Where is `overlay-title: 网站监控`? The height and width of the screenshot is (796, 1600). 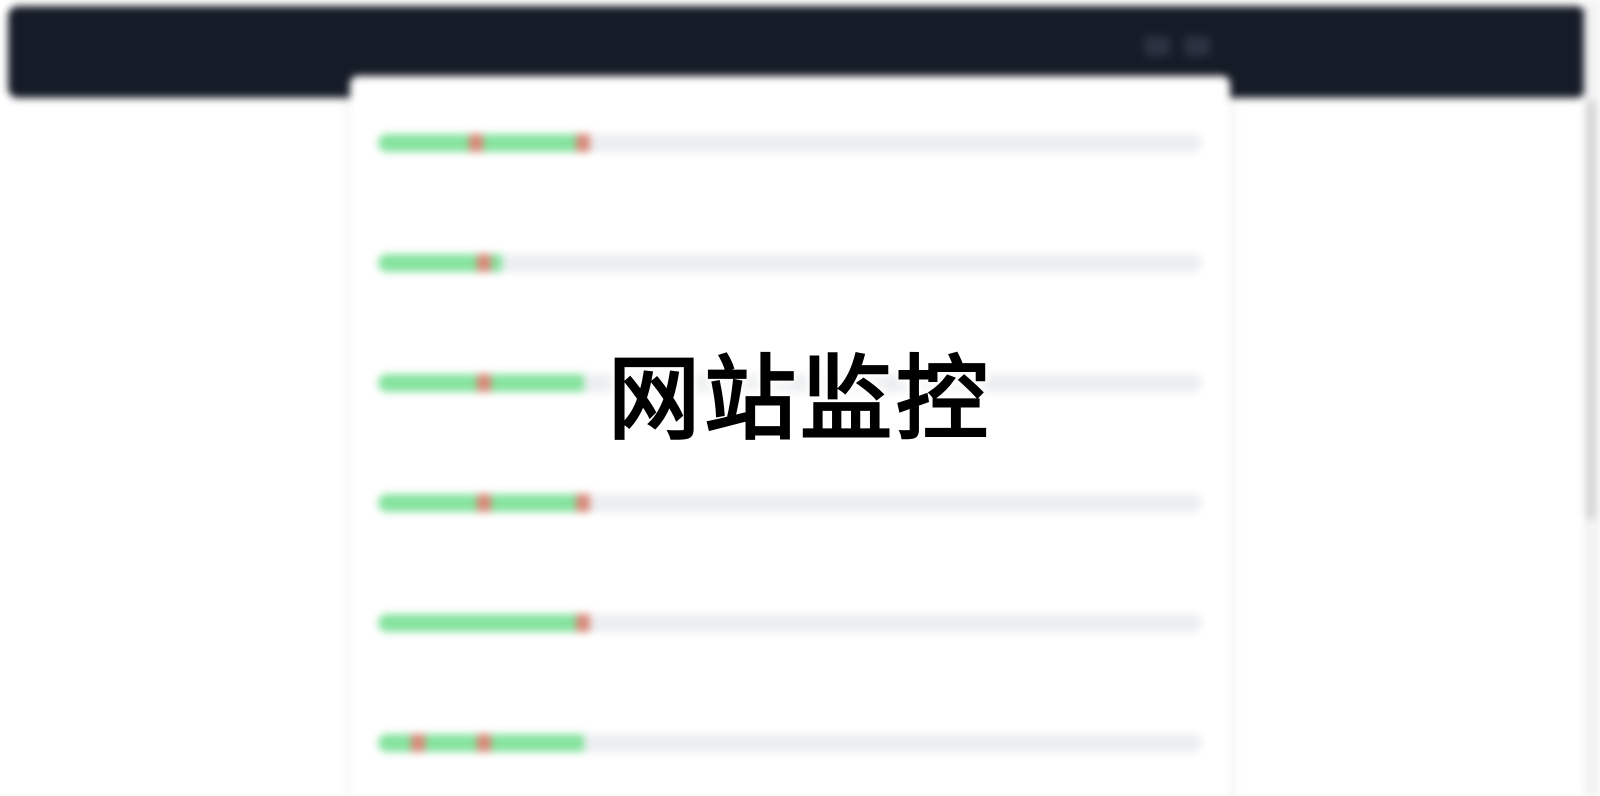
overlay-title: 网站监控 is located at coordinates (799, 399).